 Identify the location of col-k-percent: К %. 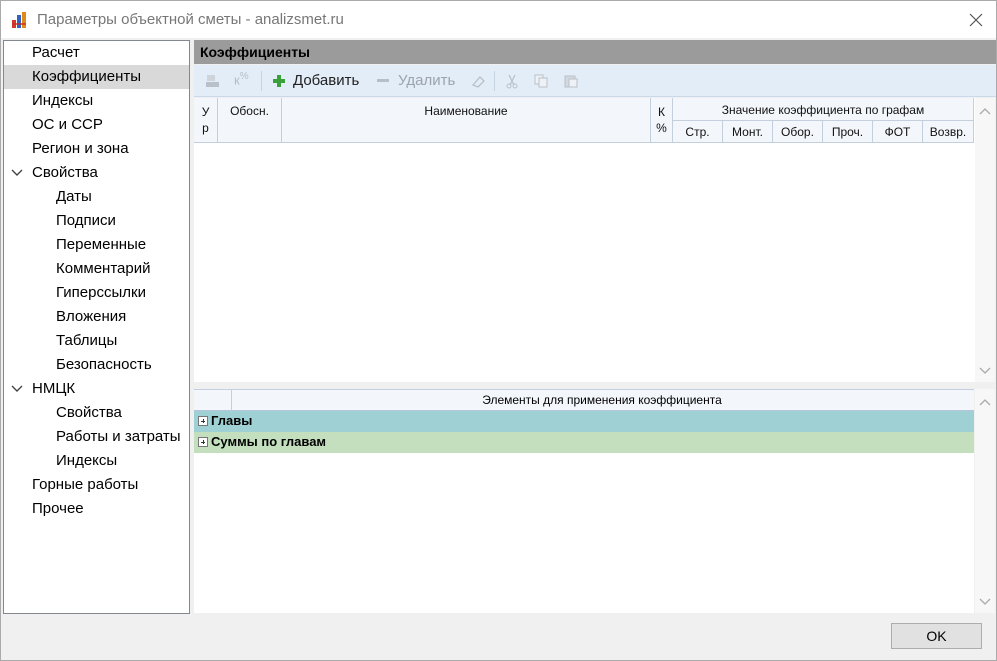
(662, 120).